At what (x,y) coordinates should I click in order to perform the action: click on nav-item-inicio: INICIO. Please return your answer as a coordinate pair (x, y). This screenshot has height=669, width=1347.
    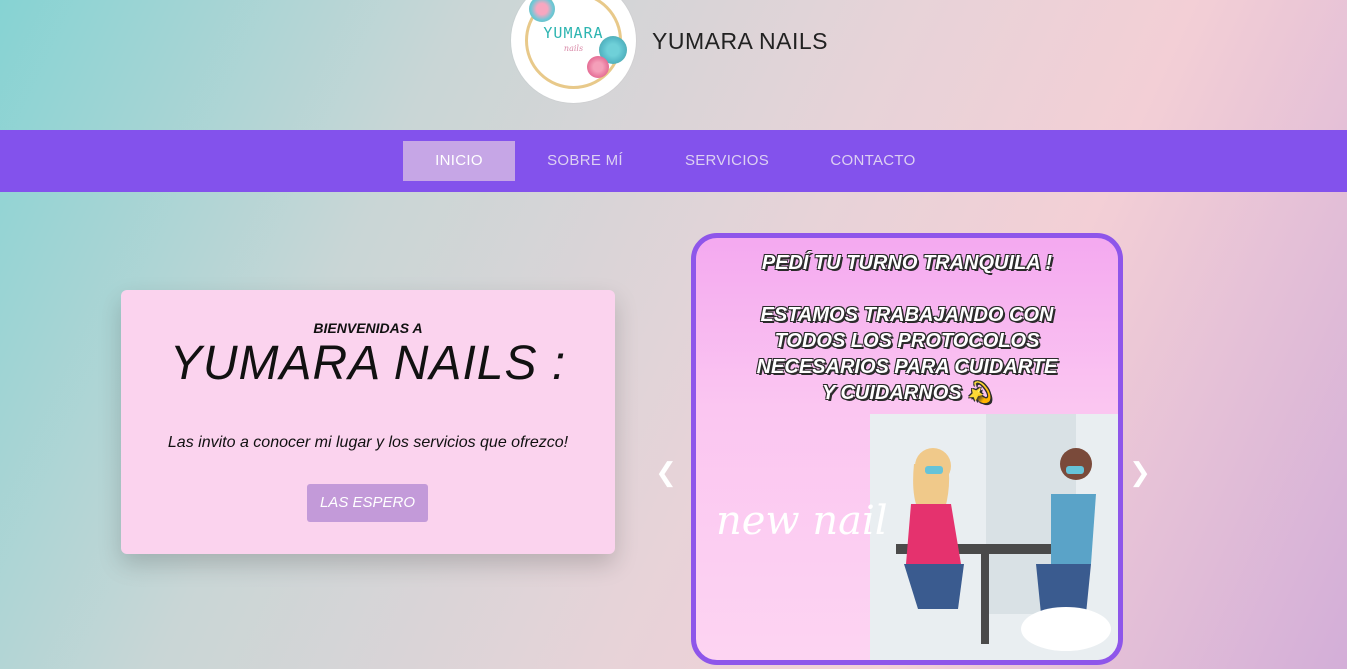
    Looking at the image, I should click on (459, 161).